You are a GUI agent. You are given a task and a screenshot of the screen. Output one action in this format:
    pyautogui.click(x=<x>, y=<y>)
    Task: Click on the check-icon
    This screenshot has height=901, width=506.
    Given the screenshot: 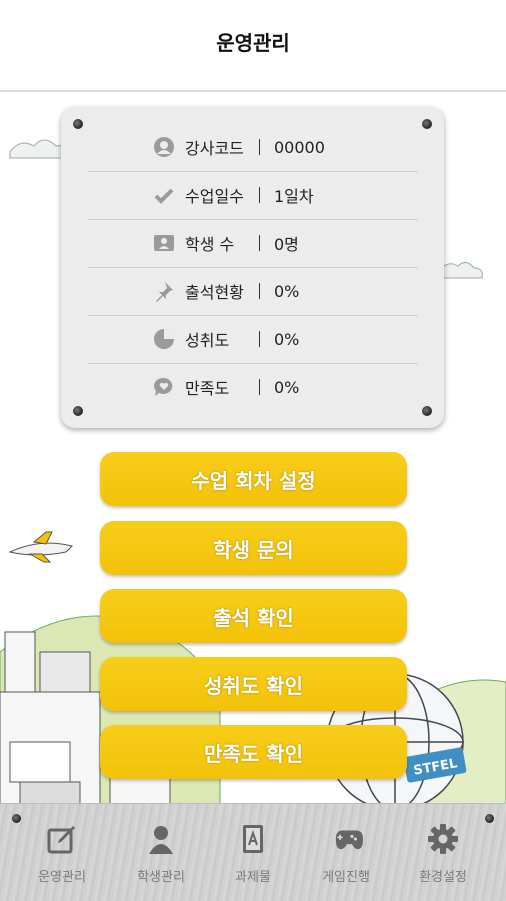 What is the action you would take?
    pyautogui.click(x=164, y=195)
    